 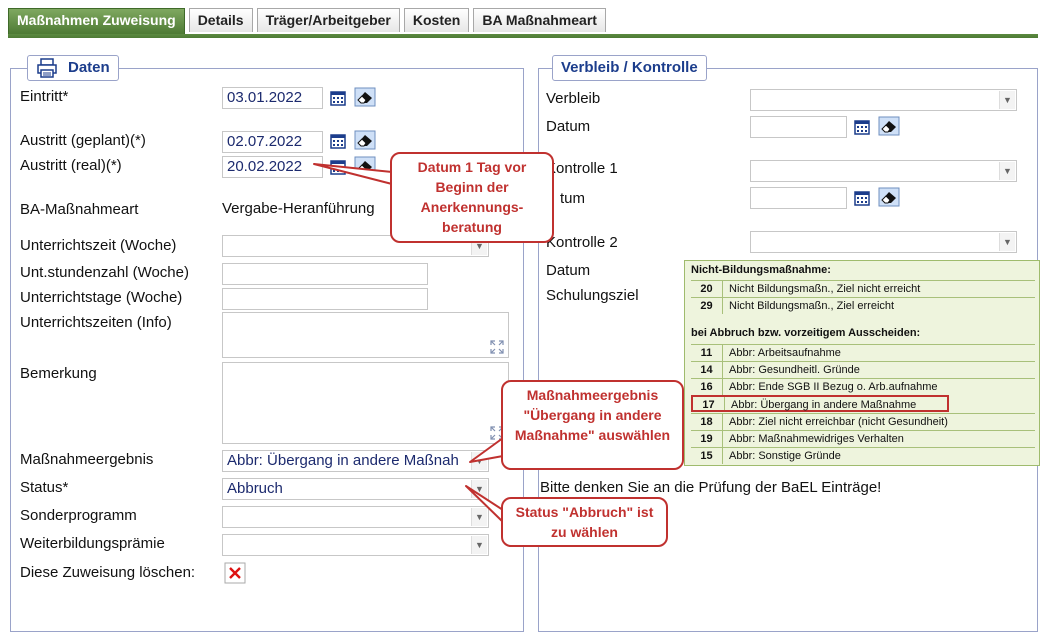 I want to click on row-code: 17, so click(x=709, y=404).